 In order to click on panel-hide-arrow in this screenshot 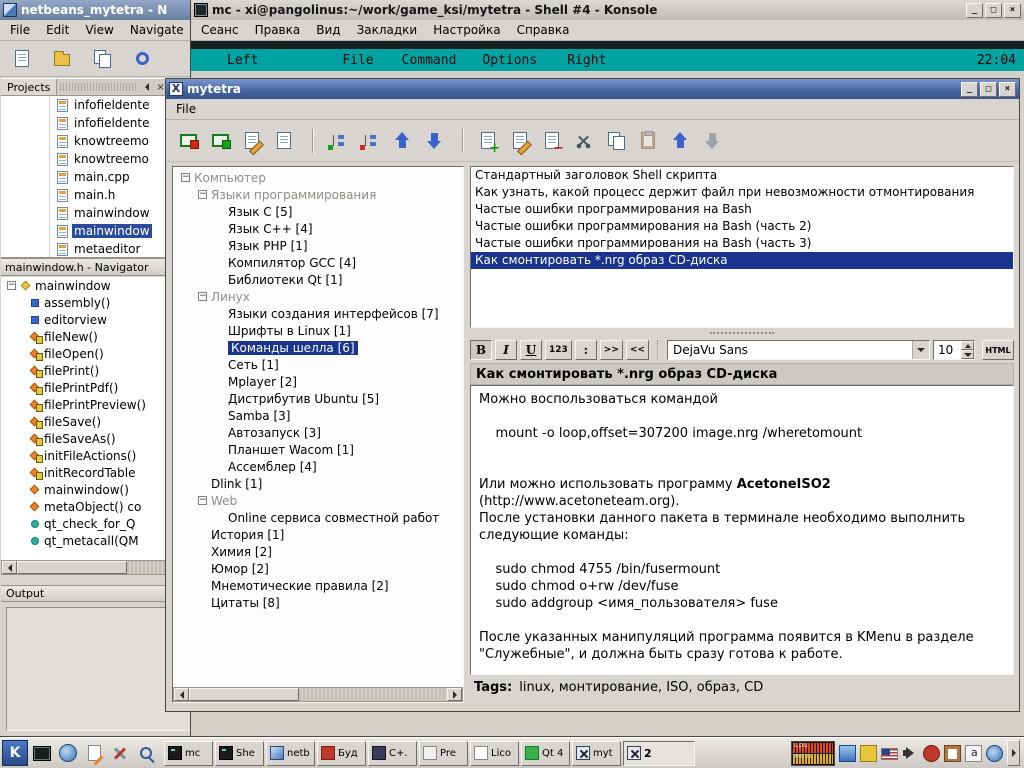, I will do `click(1013, 753)`.